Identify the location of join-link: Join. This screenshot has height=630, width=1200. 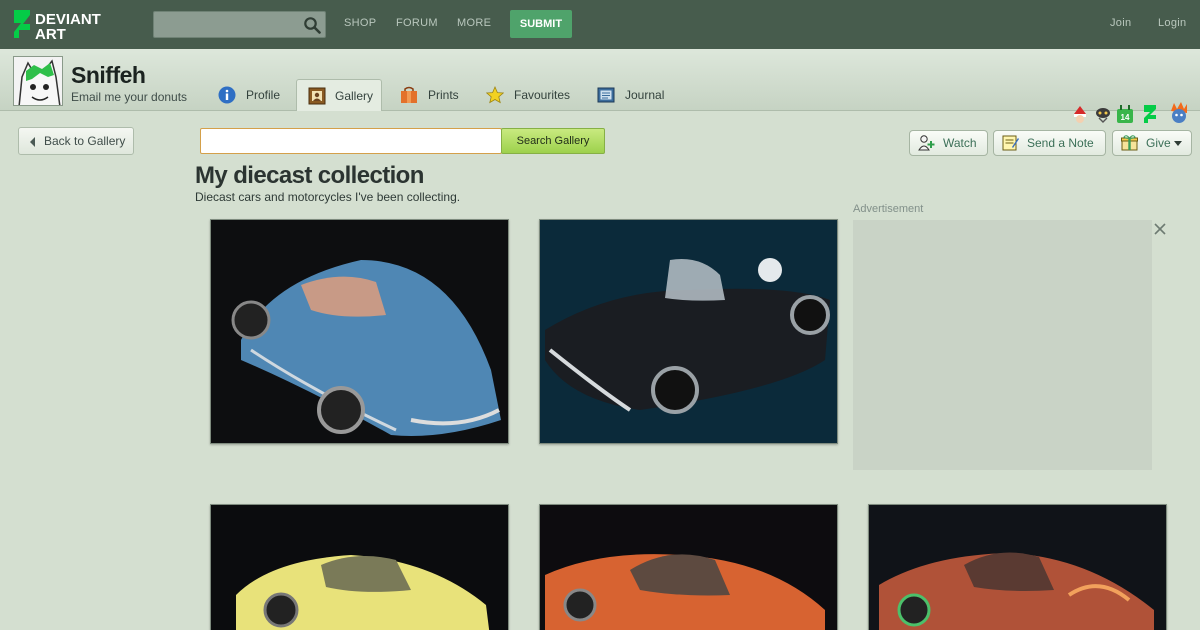
(1120, 23).